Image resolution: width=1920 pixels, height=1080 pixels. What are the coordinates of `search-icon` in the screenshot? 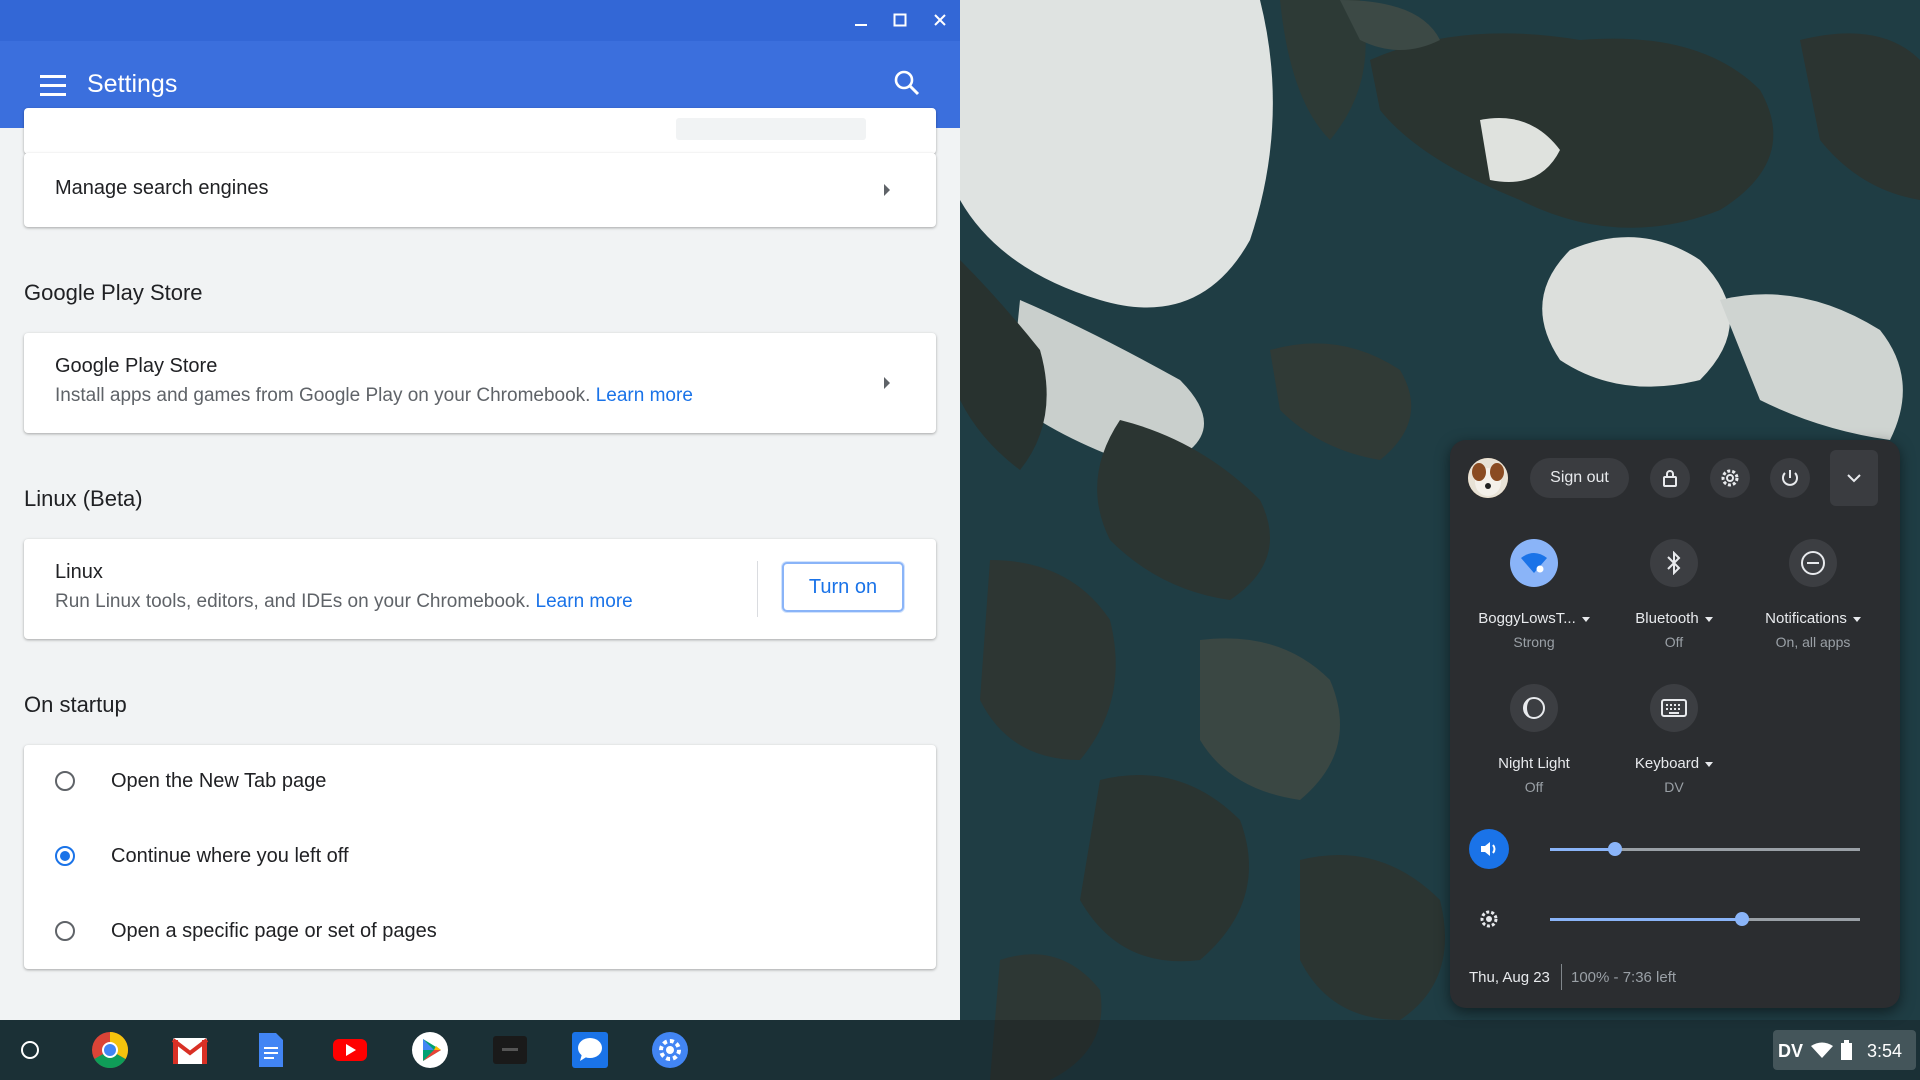 It's located at (907, 83).